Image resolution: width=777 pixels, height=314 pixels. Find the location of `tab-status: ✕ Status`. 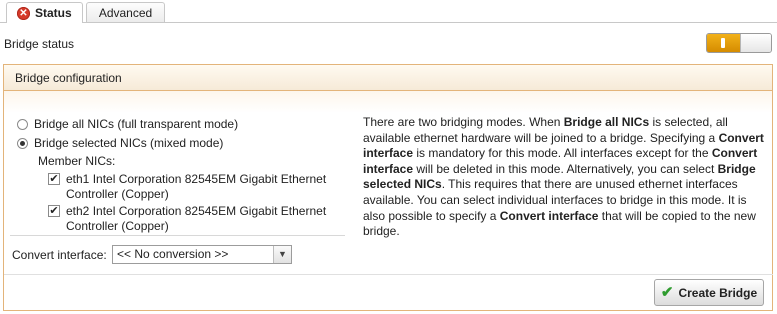

tab-status: ✕ Status is located at coordinates (44, 12).